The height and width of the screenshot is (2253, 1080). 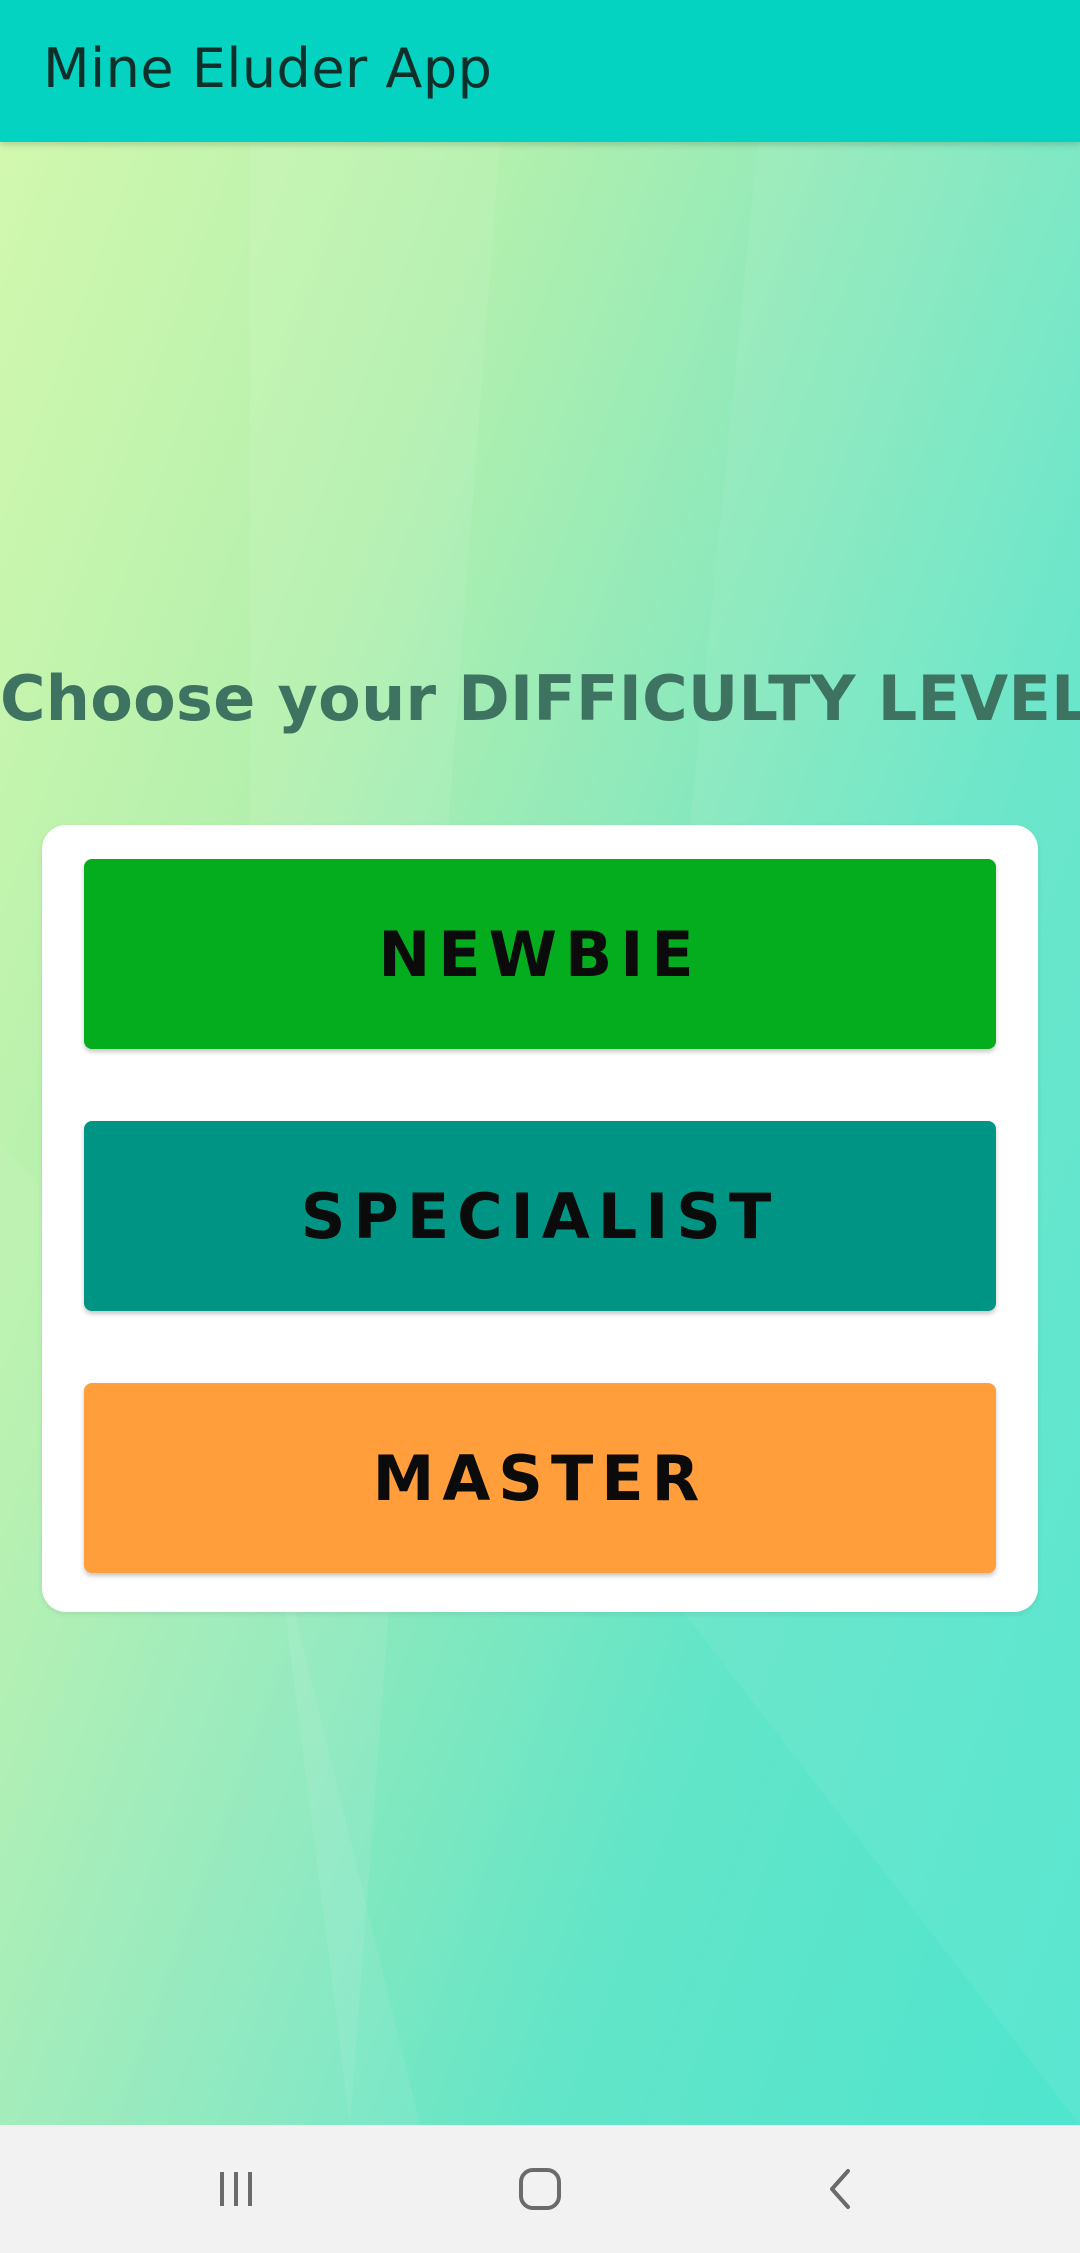 I want to click on recents-icon, so click(x=236, y=2189).